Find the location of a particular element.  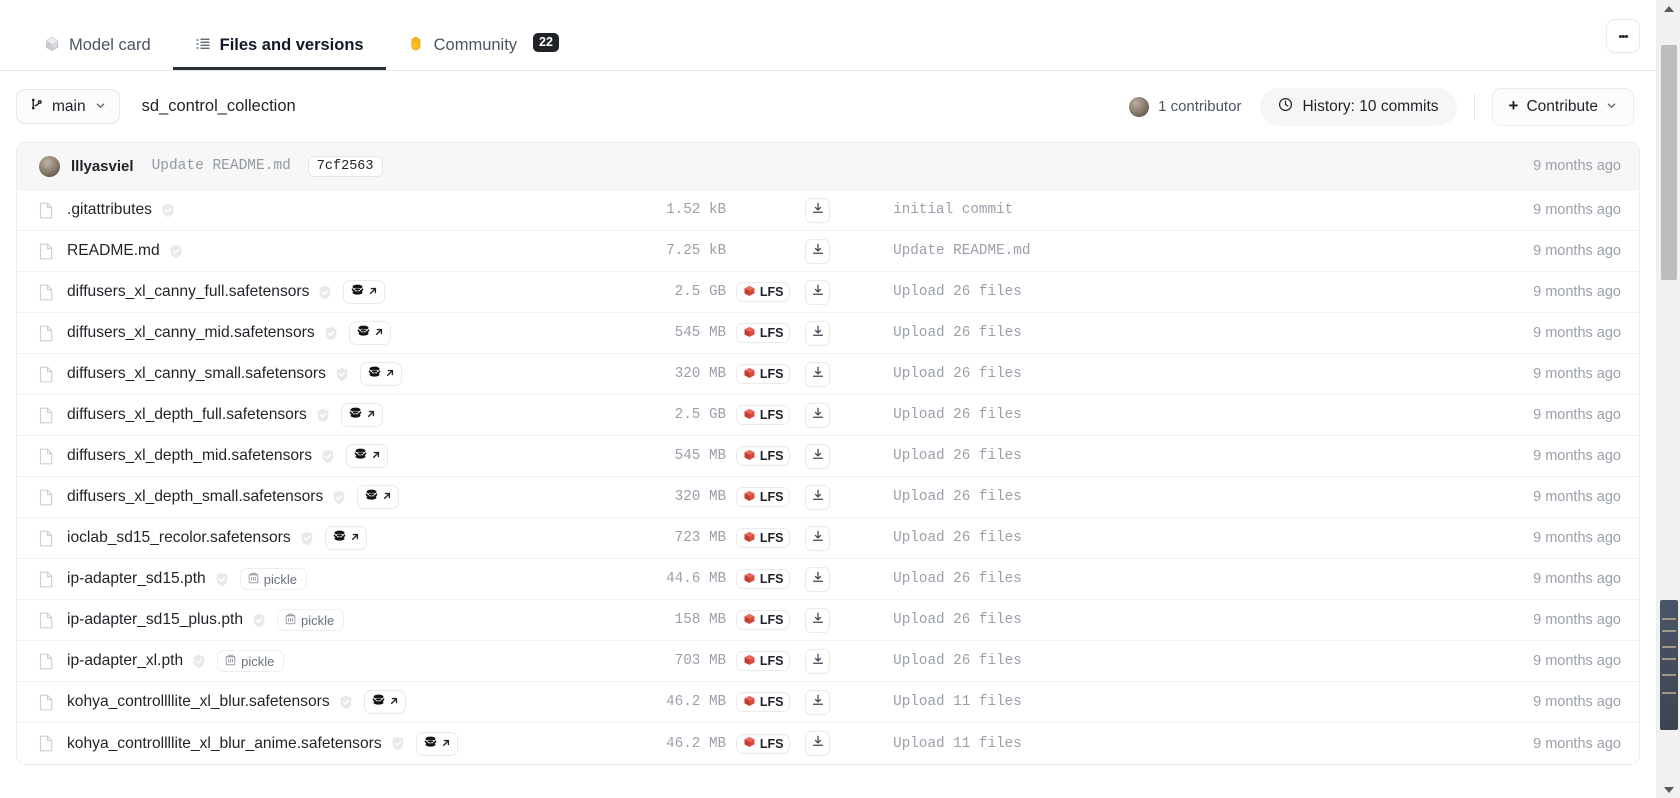

commit-hash: 7cf2563 is located at coordinates (345, 166).